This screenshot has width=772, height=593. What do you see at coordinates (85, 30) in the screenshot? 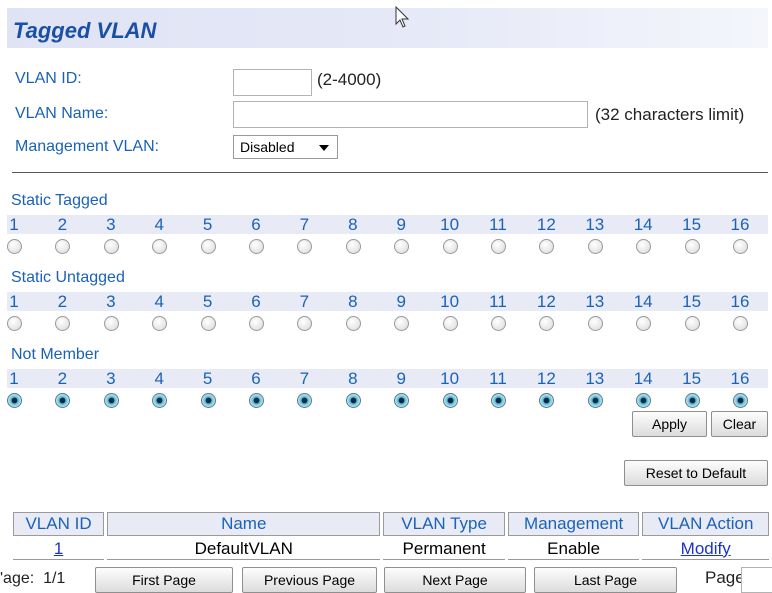
I see `page-title: Tagged VLAN` at bounding box center [85, 30].